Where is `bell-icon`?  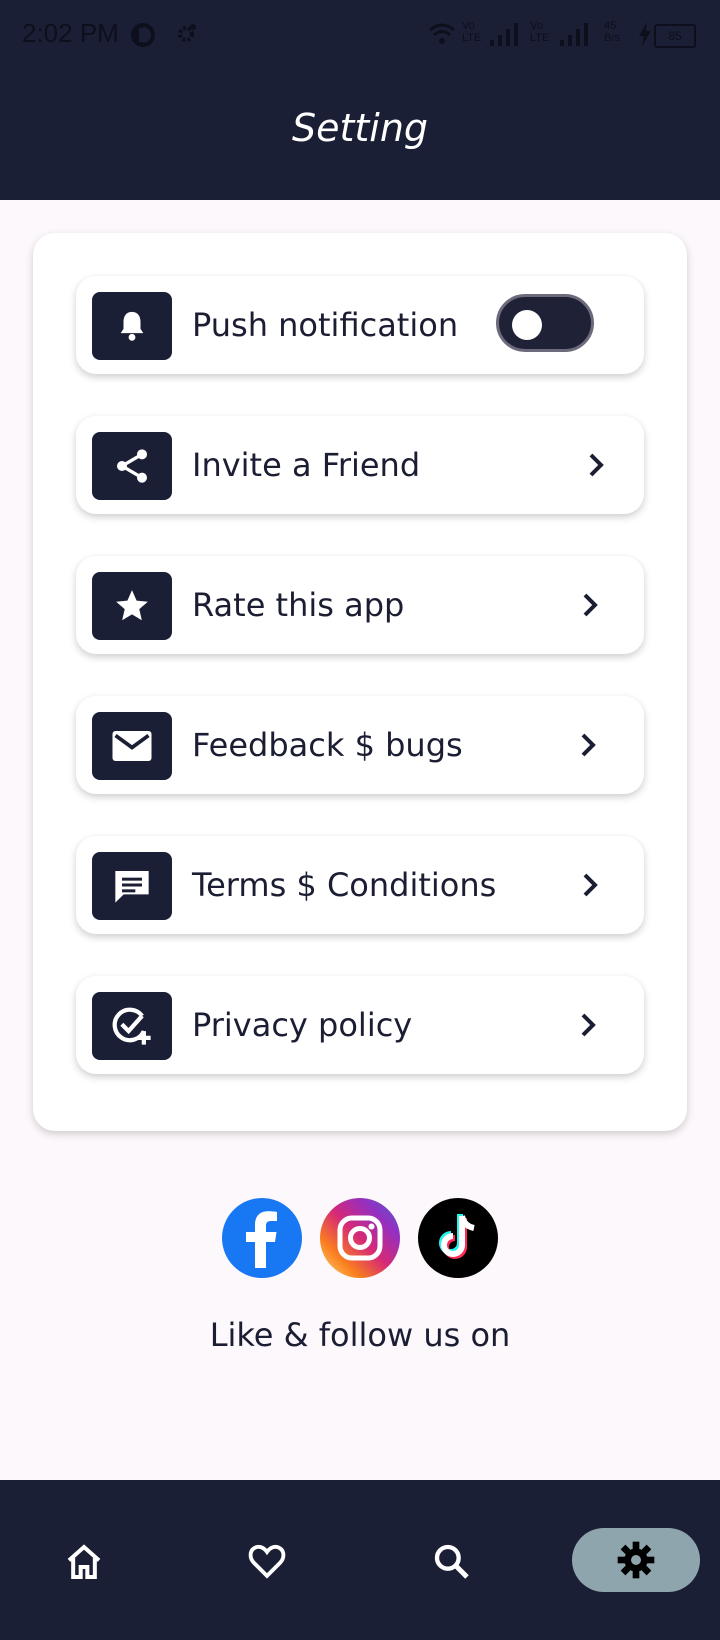
bell-icon is located at coordinates (132, 326).